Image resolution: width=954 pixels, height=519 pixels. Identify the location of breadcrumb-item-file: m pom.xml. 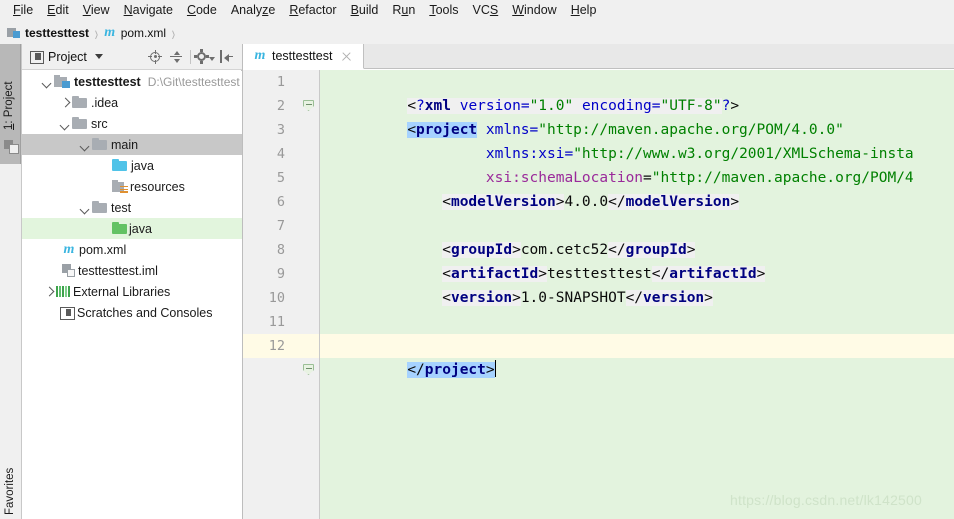
(134, 33).